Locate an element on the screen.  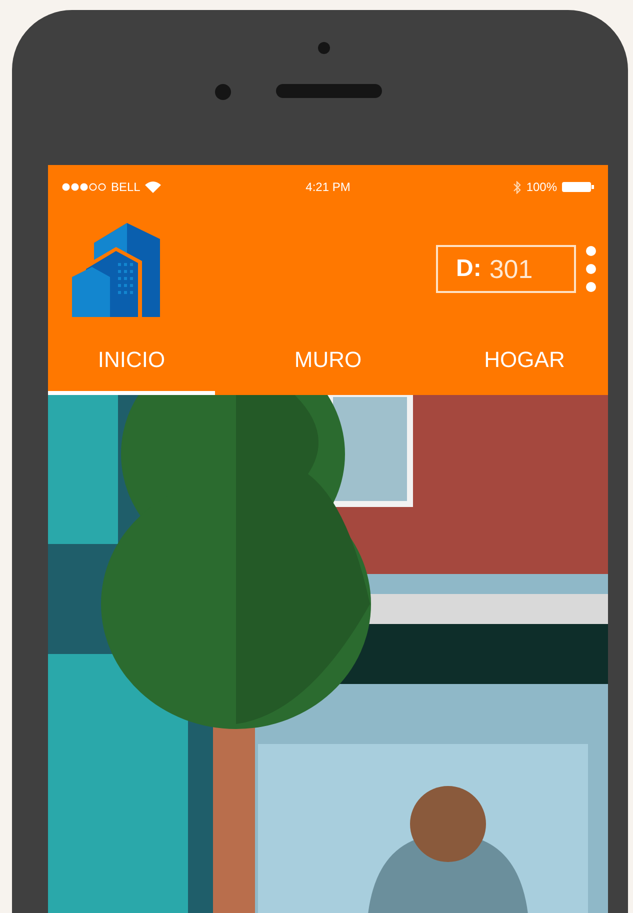
camera-icon is located at coordinates (223, 92).